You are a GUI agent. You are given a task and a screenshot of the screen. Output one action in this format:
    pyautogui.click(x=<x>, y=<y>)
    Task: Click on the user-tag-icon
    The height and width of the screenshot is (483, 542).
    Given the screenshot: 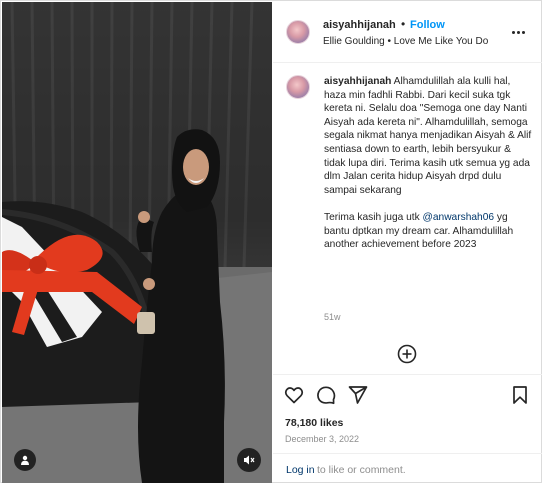 What is the action you would take?
    pyautogui.click(x=25, y=460)
    